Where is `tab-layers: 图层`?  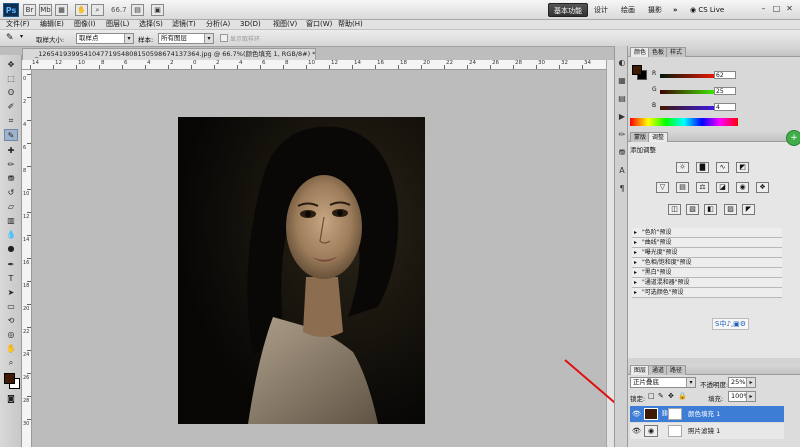 tab-layers: 图层 is located at coordinates (640, 370).